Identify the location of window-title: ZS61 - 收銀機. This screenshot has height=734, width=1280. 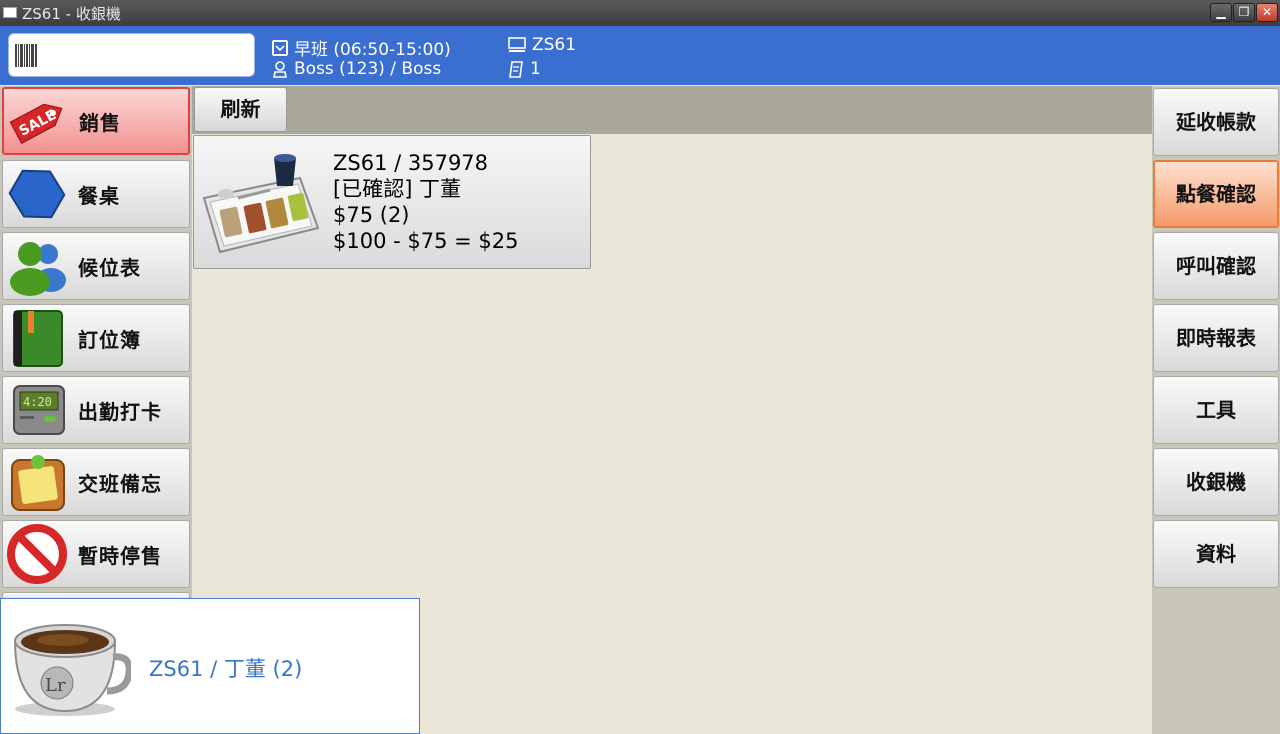
(71, 14).